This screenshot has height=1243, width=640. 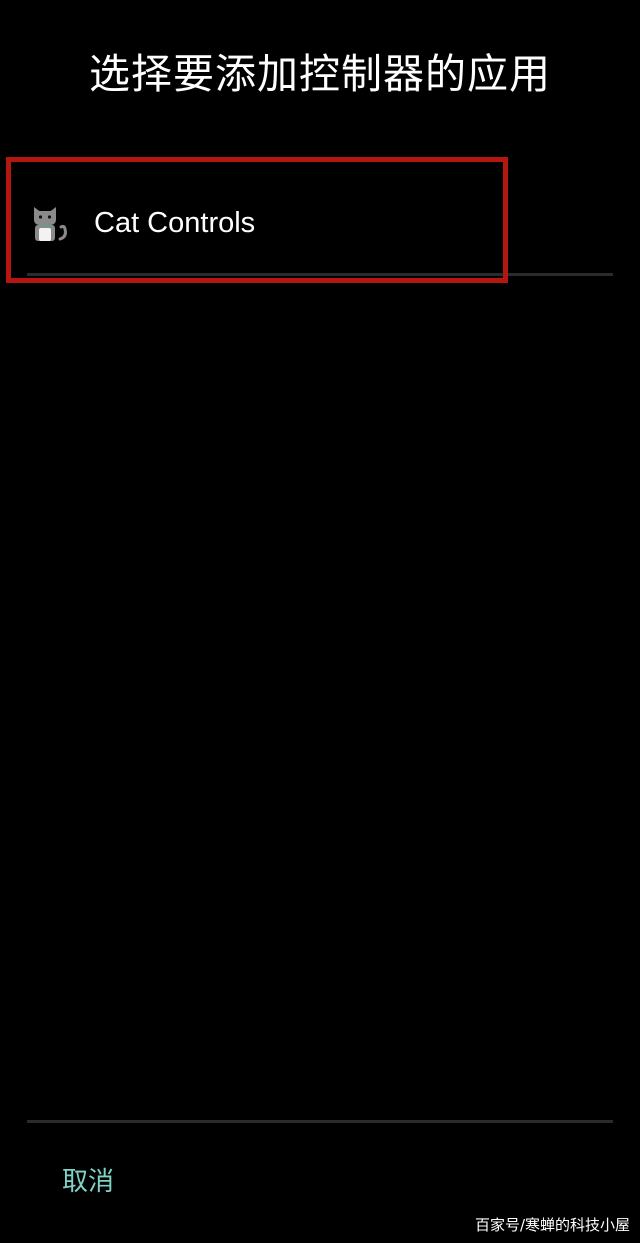 I want to click on page-title: 选择要添加控制器的应用, so click(x=320, y=74).